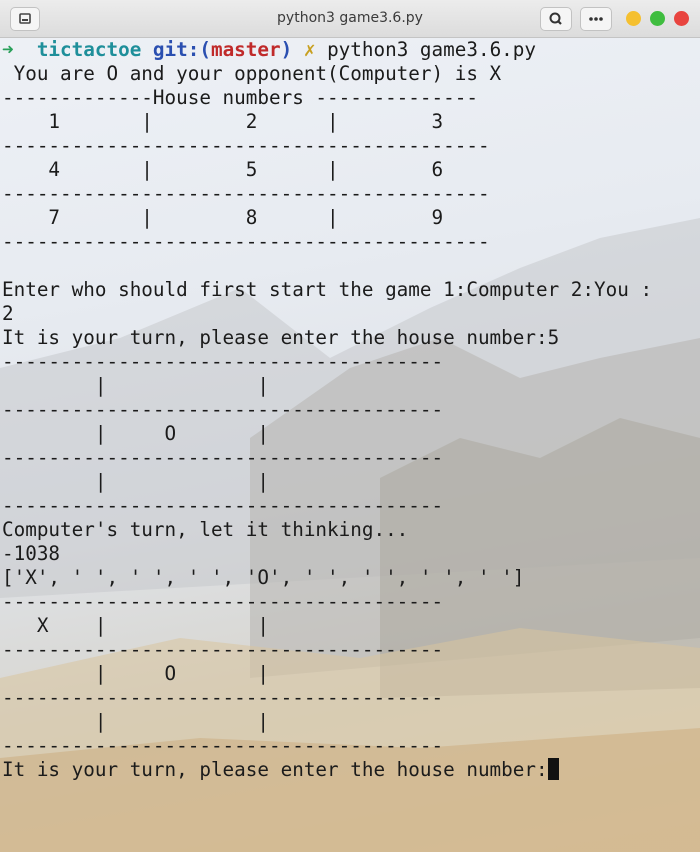  Describe the element at coordinates (633, 18) in the screenshot. I see `minimize-button` at that location.